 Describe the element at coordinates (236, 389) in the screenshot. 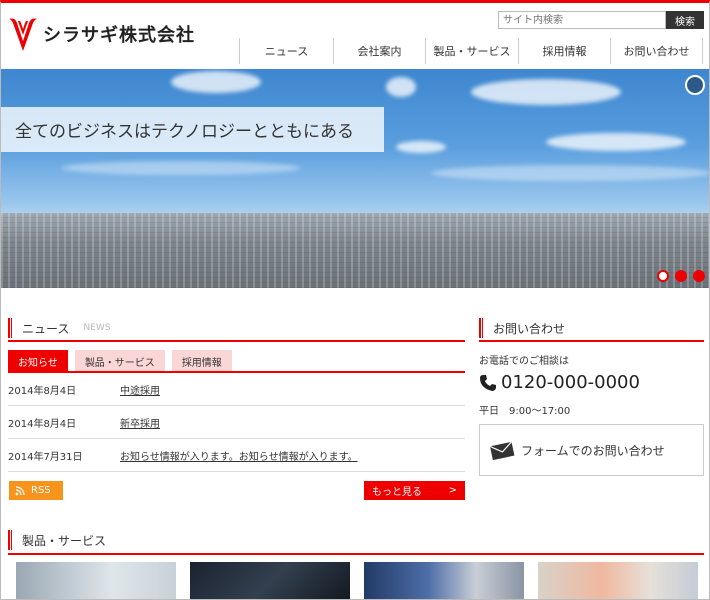

I see `list-item: 2014年8月4日 中途採用` at that location.